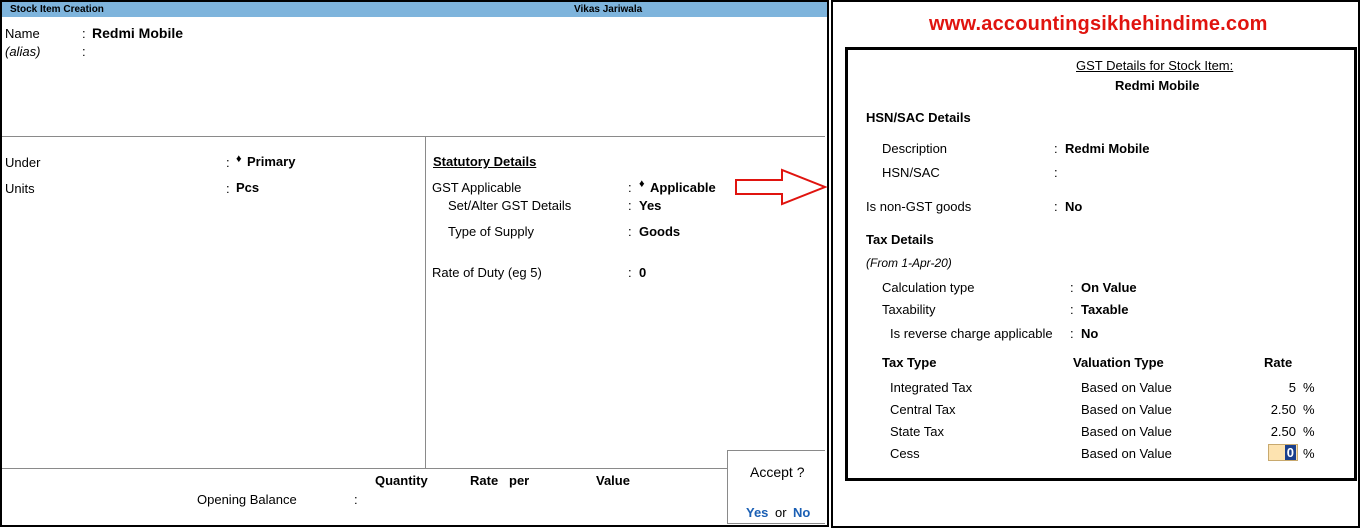 The height and width of the screenshot is (530, 1360). I want to click on column-divider, so click(425, 302).